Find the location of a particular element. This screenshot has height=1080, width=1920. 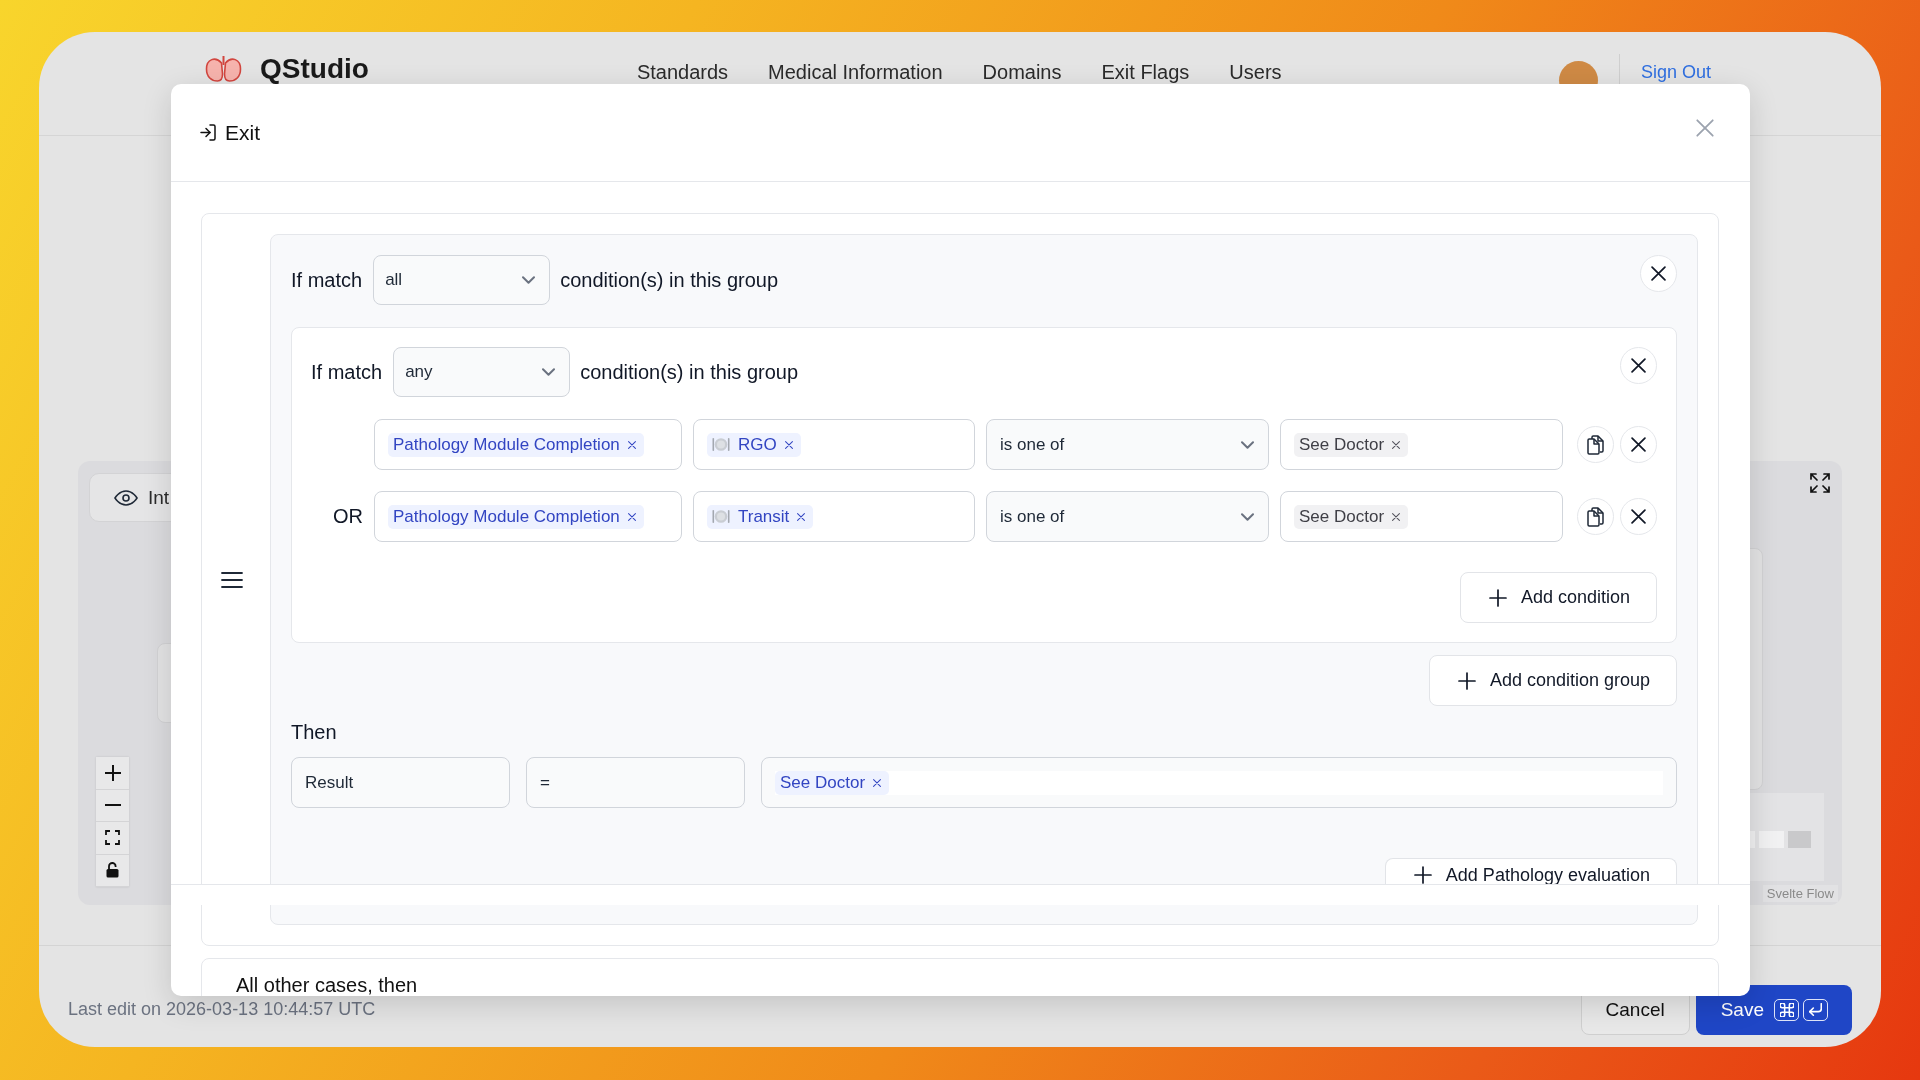

save-button: Save is located at coordinates (1773, 1009).